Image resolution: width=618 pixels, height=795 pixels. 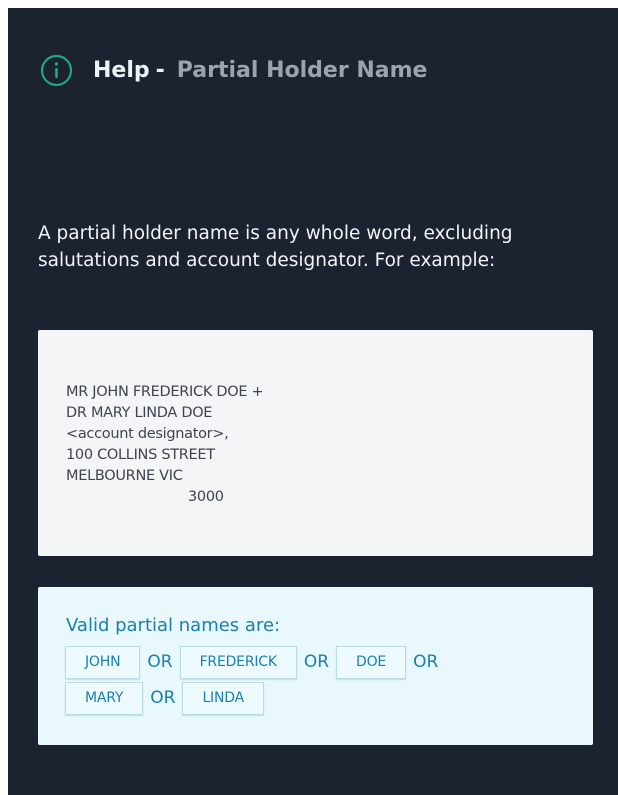 What do you see at coordinates (371, 662) in the screenshot?
I see `name-chip-doe: DOE` at bounding box center [371, 662].